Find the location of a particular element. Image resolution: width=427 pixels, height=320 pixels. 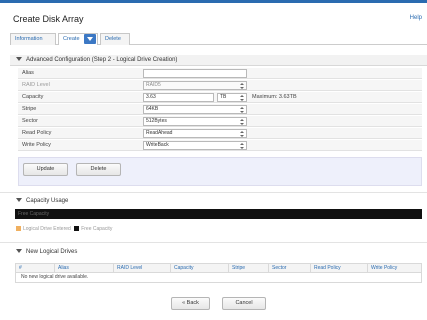

alias-input is located at coordinates (195, 73).